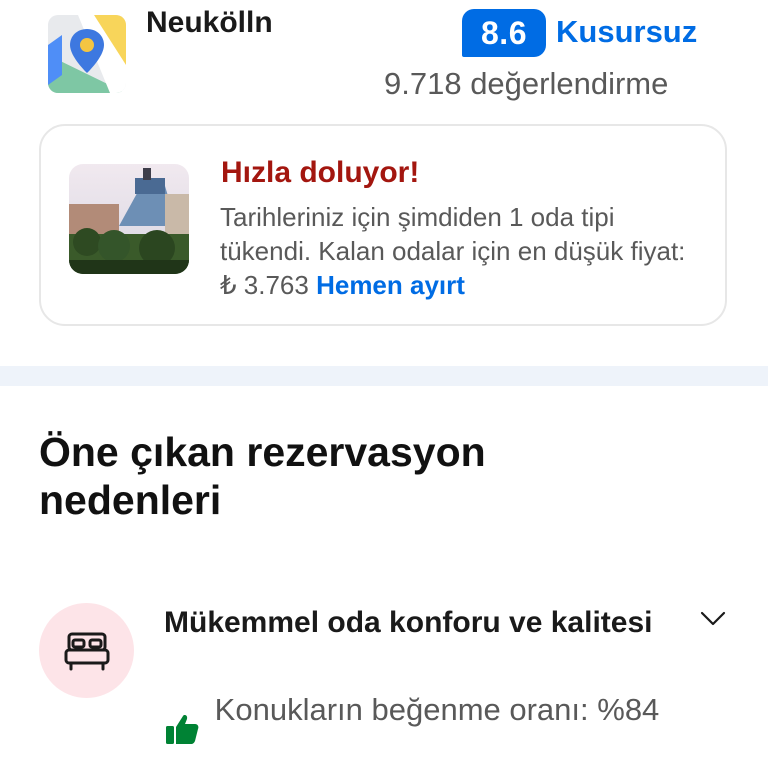 Image resolution: width=768 pixels, height=768 pixels. I want to click on bed-icon, so click(86, 650).